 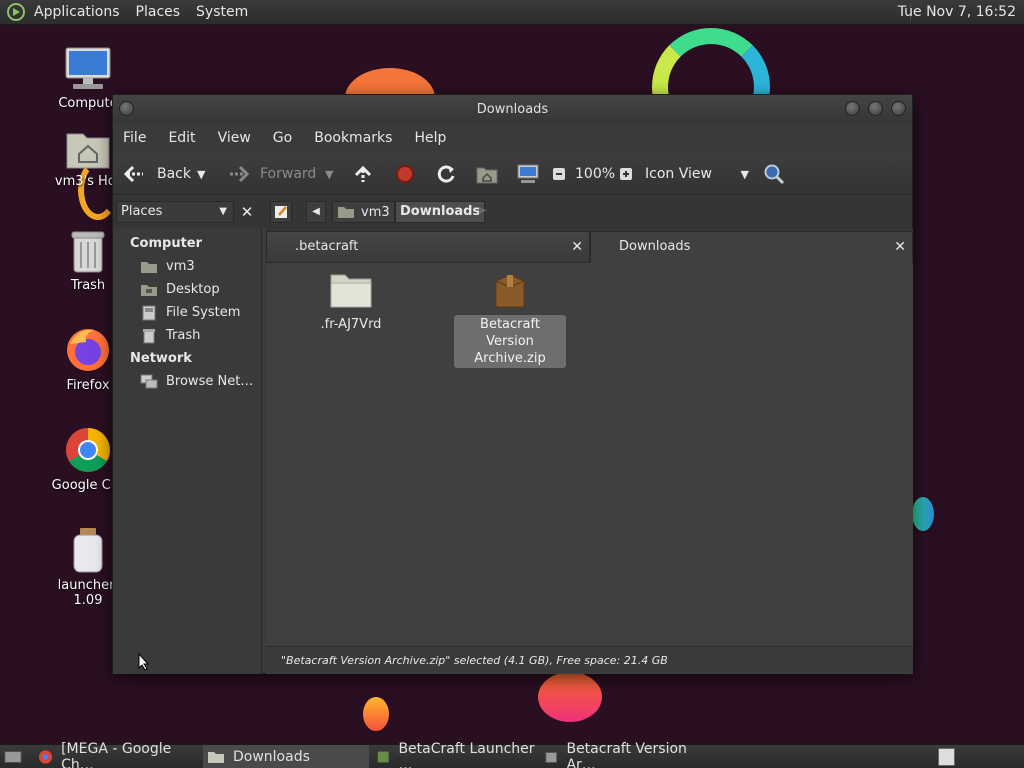 I want to click on reload-icon, so click(x=446, y=174).